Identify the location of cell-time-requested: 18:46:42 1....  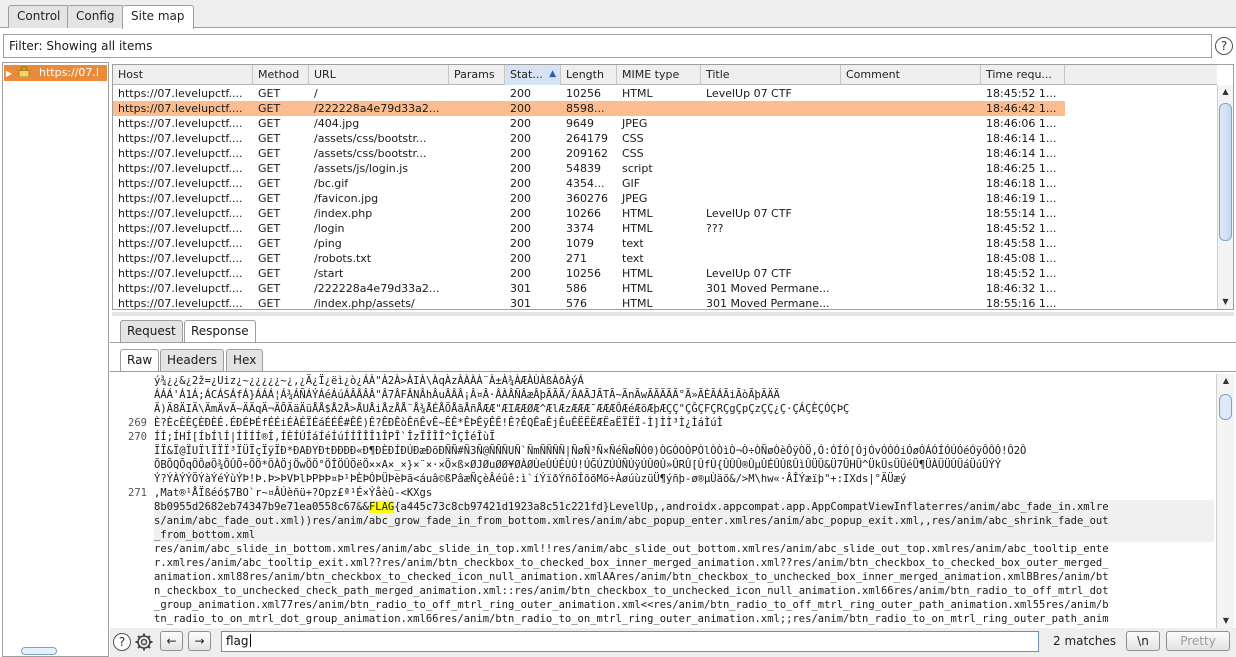
(1021, 108).